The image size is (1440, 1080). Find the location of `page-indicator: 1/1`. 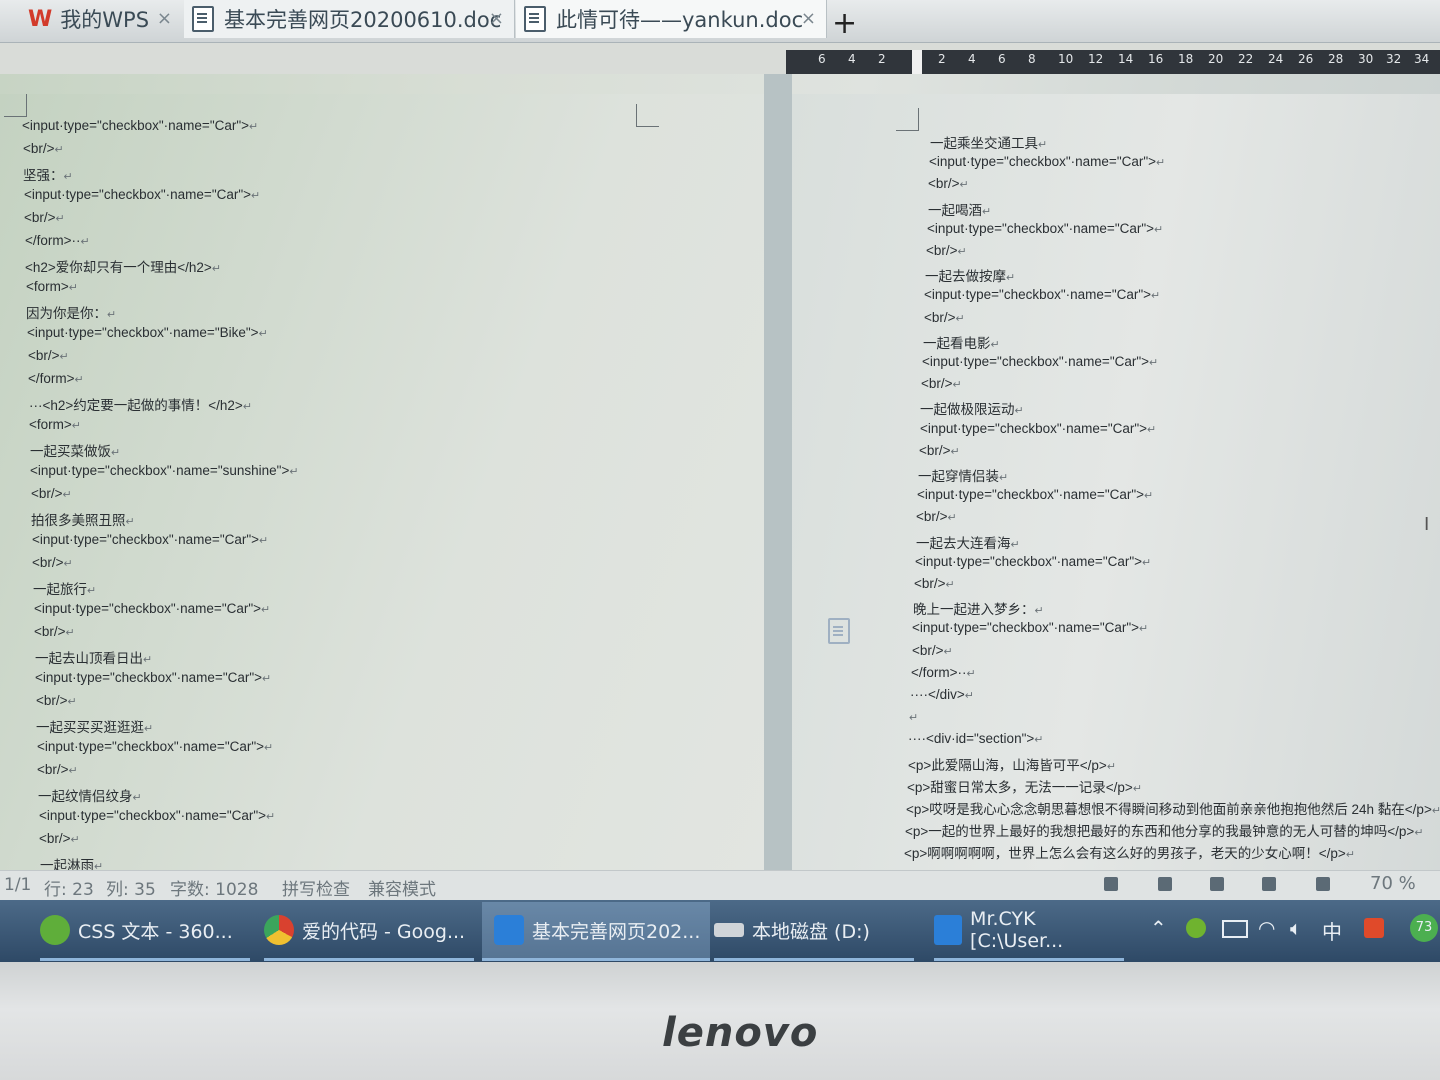

page-indicator: 1/1 is located at coordinates (17, 885).